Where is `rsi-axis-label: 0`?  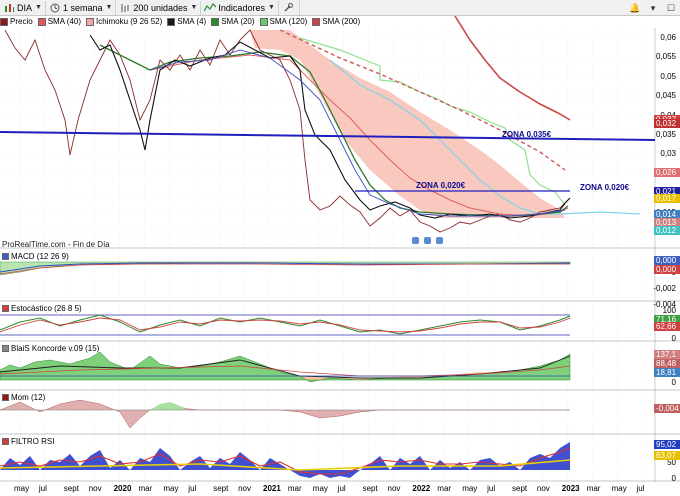
rsi-axis-label: 0 is located at coordinates (673, 478).